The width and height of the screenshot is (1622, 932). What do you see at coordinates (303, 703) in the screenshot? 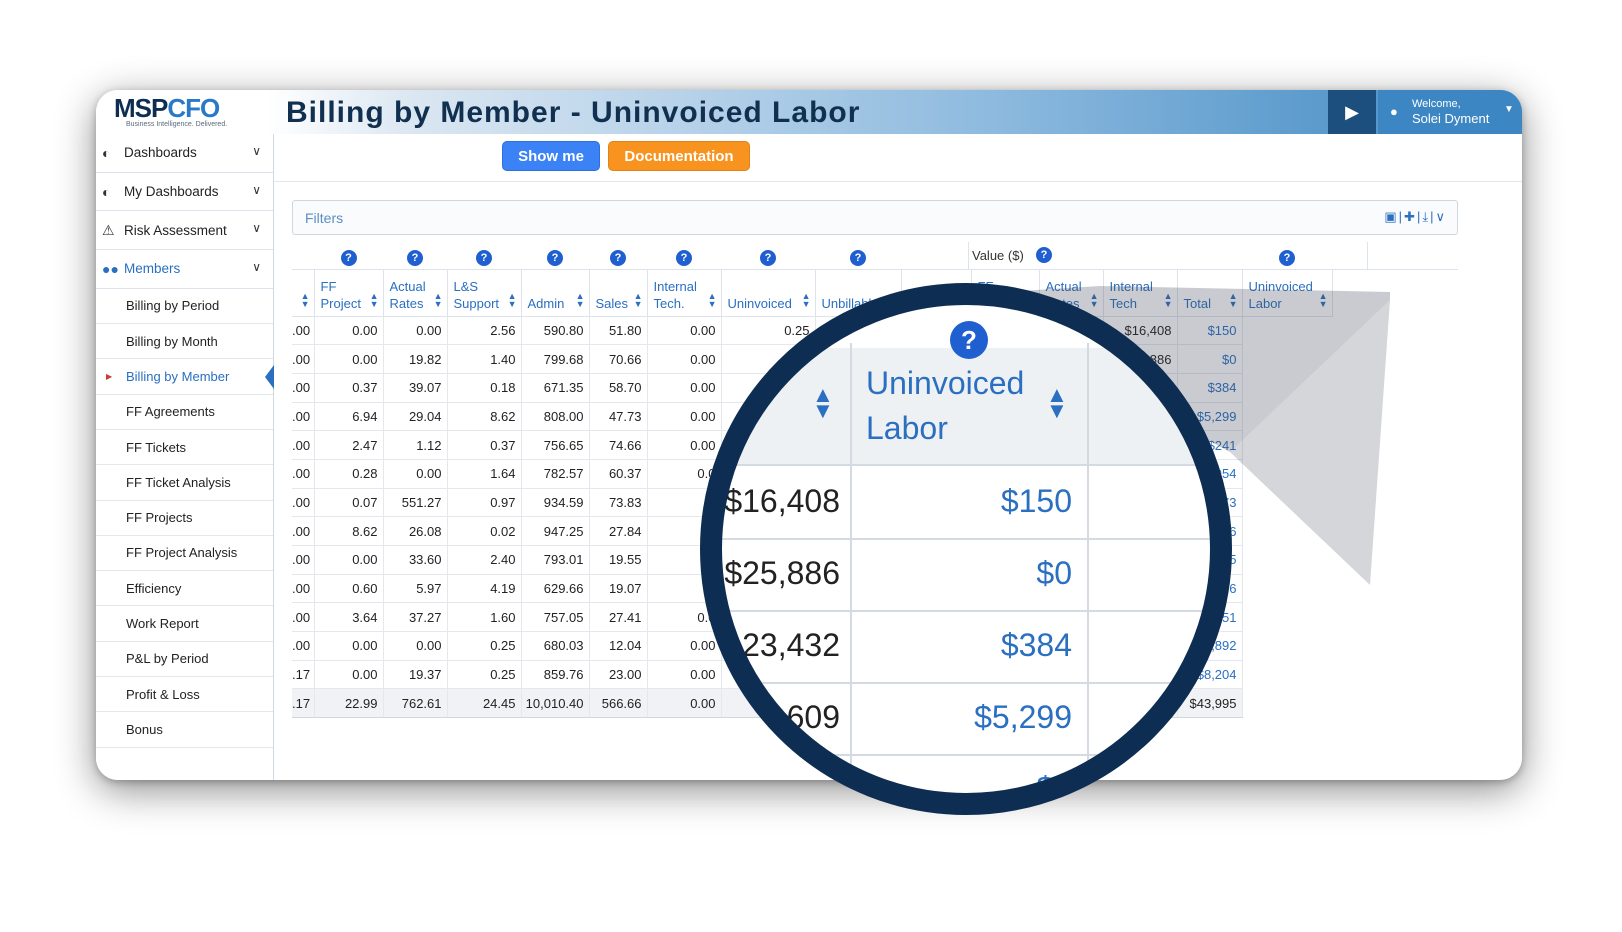
I see `table-cell: .17` at bounding box center [303, 703].